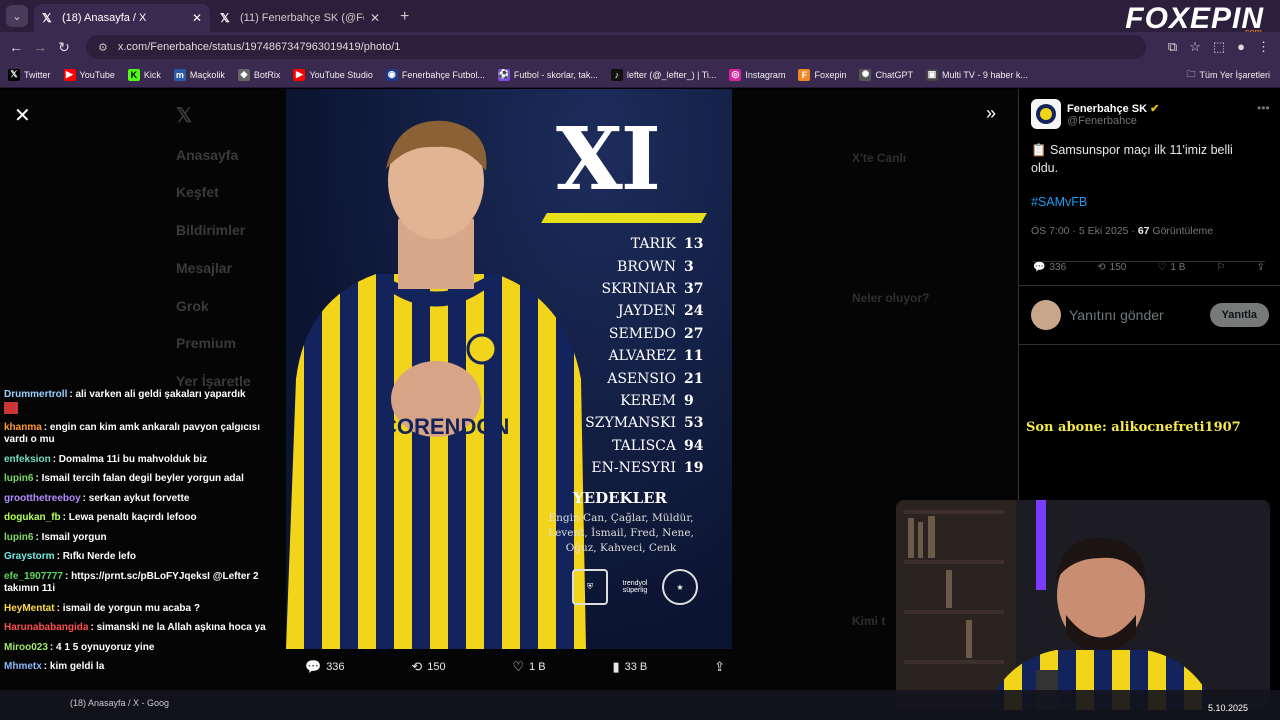 This screenshot has height=720, width=1280. What do you see at coordinates (886, 74) in the screenshot?
I see `bookmark-item: ✺ ChatGPT` at bounding box center [886, 74].